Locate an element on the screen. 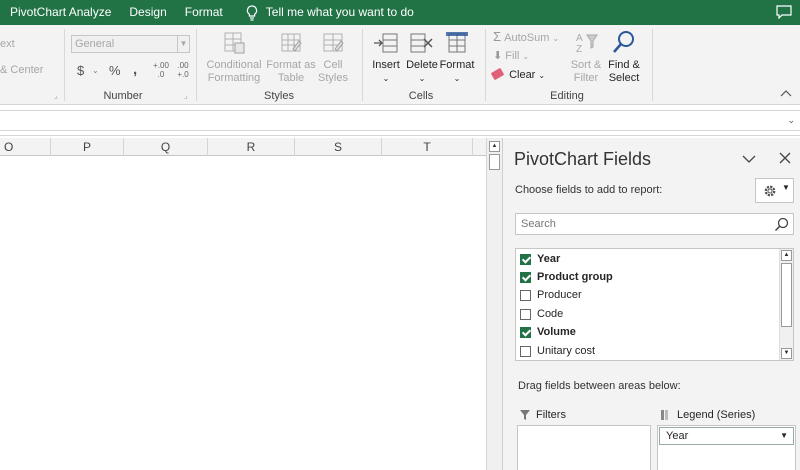 The height and width of the screenshot is (470, 800). clear-button: Clear ⌄ is located at coordinates (518, 74).